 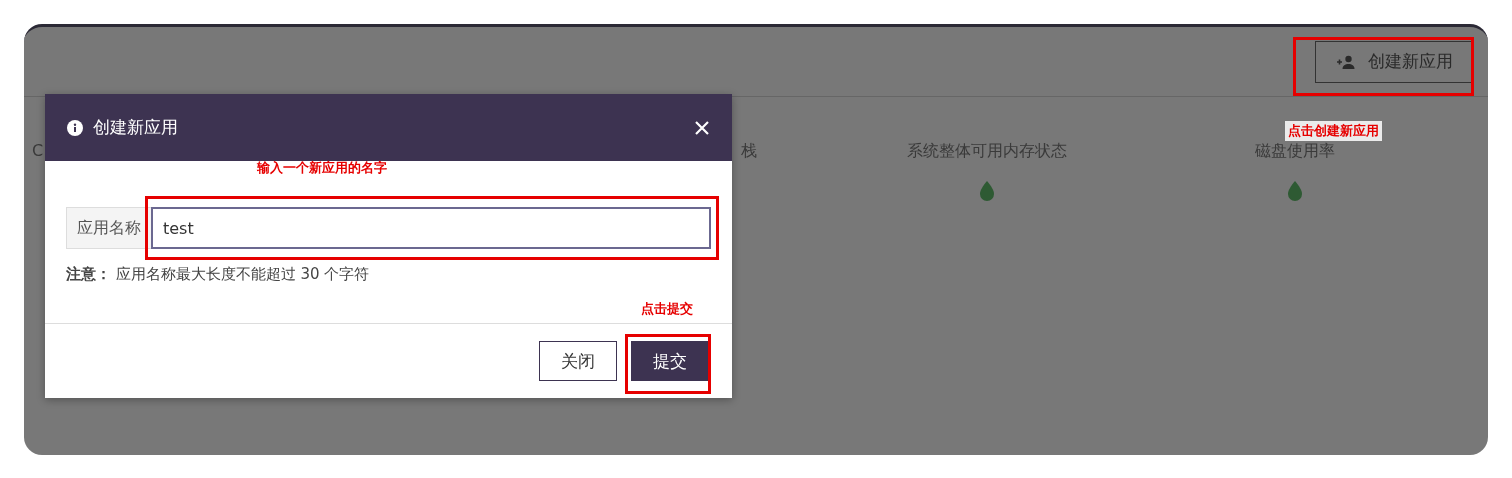 I want to click on metric-title: 系统整体可用内存状态, so click(x=987, y=151).